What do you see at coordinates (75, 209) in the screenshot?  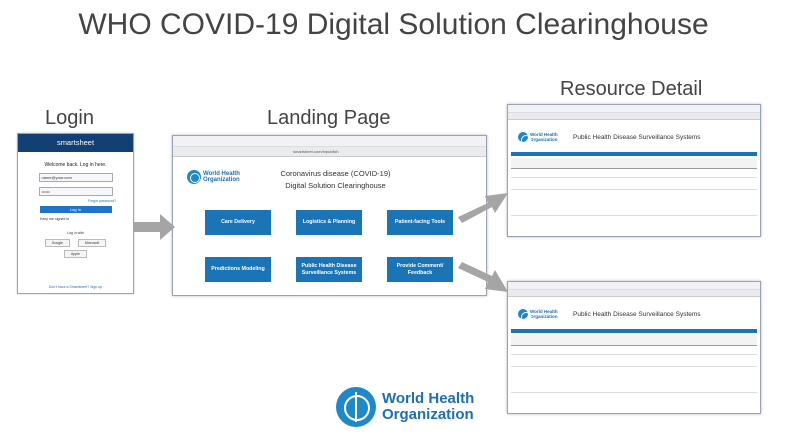 I see `login-button: Log In` at bounding box center [75, 209].